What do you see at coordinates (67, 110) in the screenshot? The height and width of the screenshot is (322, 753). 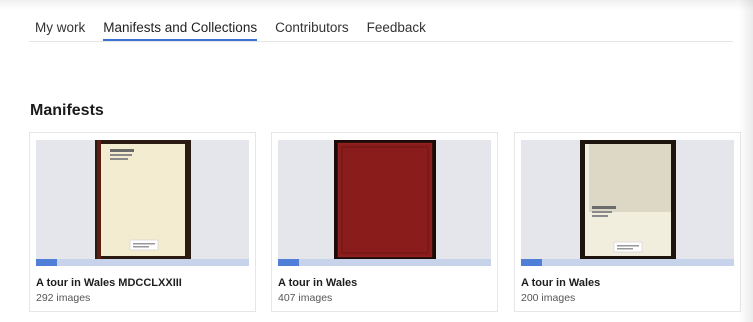 I see `section-heading-manifests: Manifests` at bounding box center [67, 110].